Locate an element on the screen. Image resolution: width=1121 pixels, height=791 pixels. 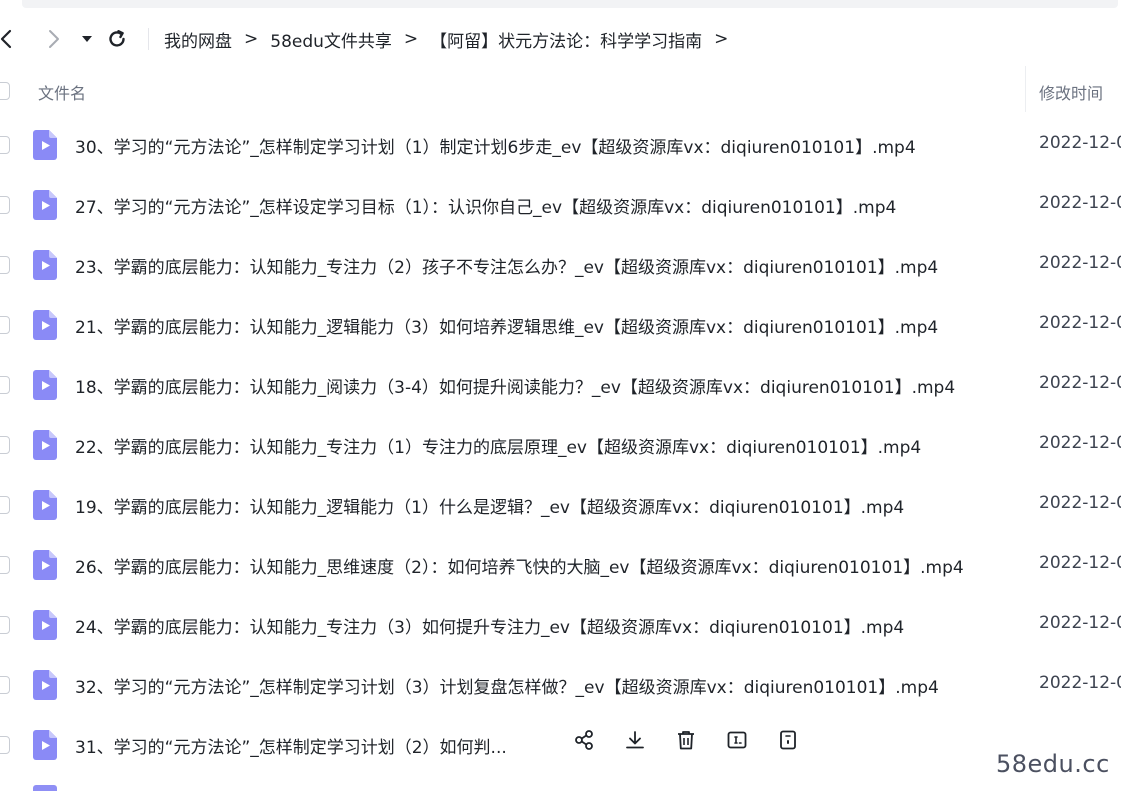
more-file-icon is located at coordinates (788, 740).